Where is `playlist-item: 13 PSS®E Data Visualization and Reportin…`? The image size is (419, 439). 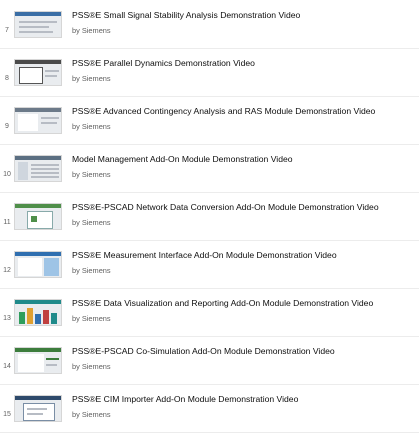
playlist-item: 13 PSS®E Data Visualization and Reportin… is located at coordinates (209, 312).